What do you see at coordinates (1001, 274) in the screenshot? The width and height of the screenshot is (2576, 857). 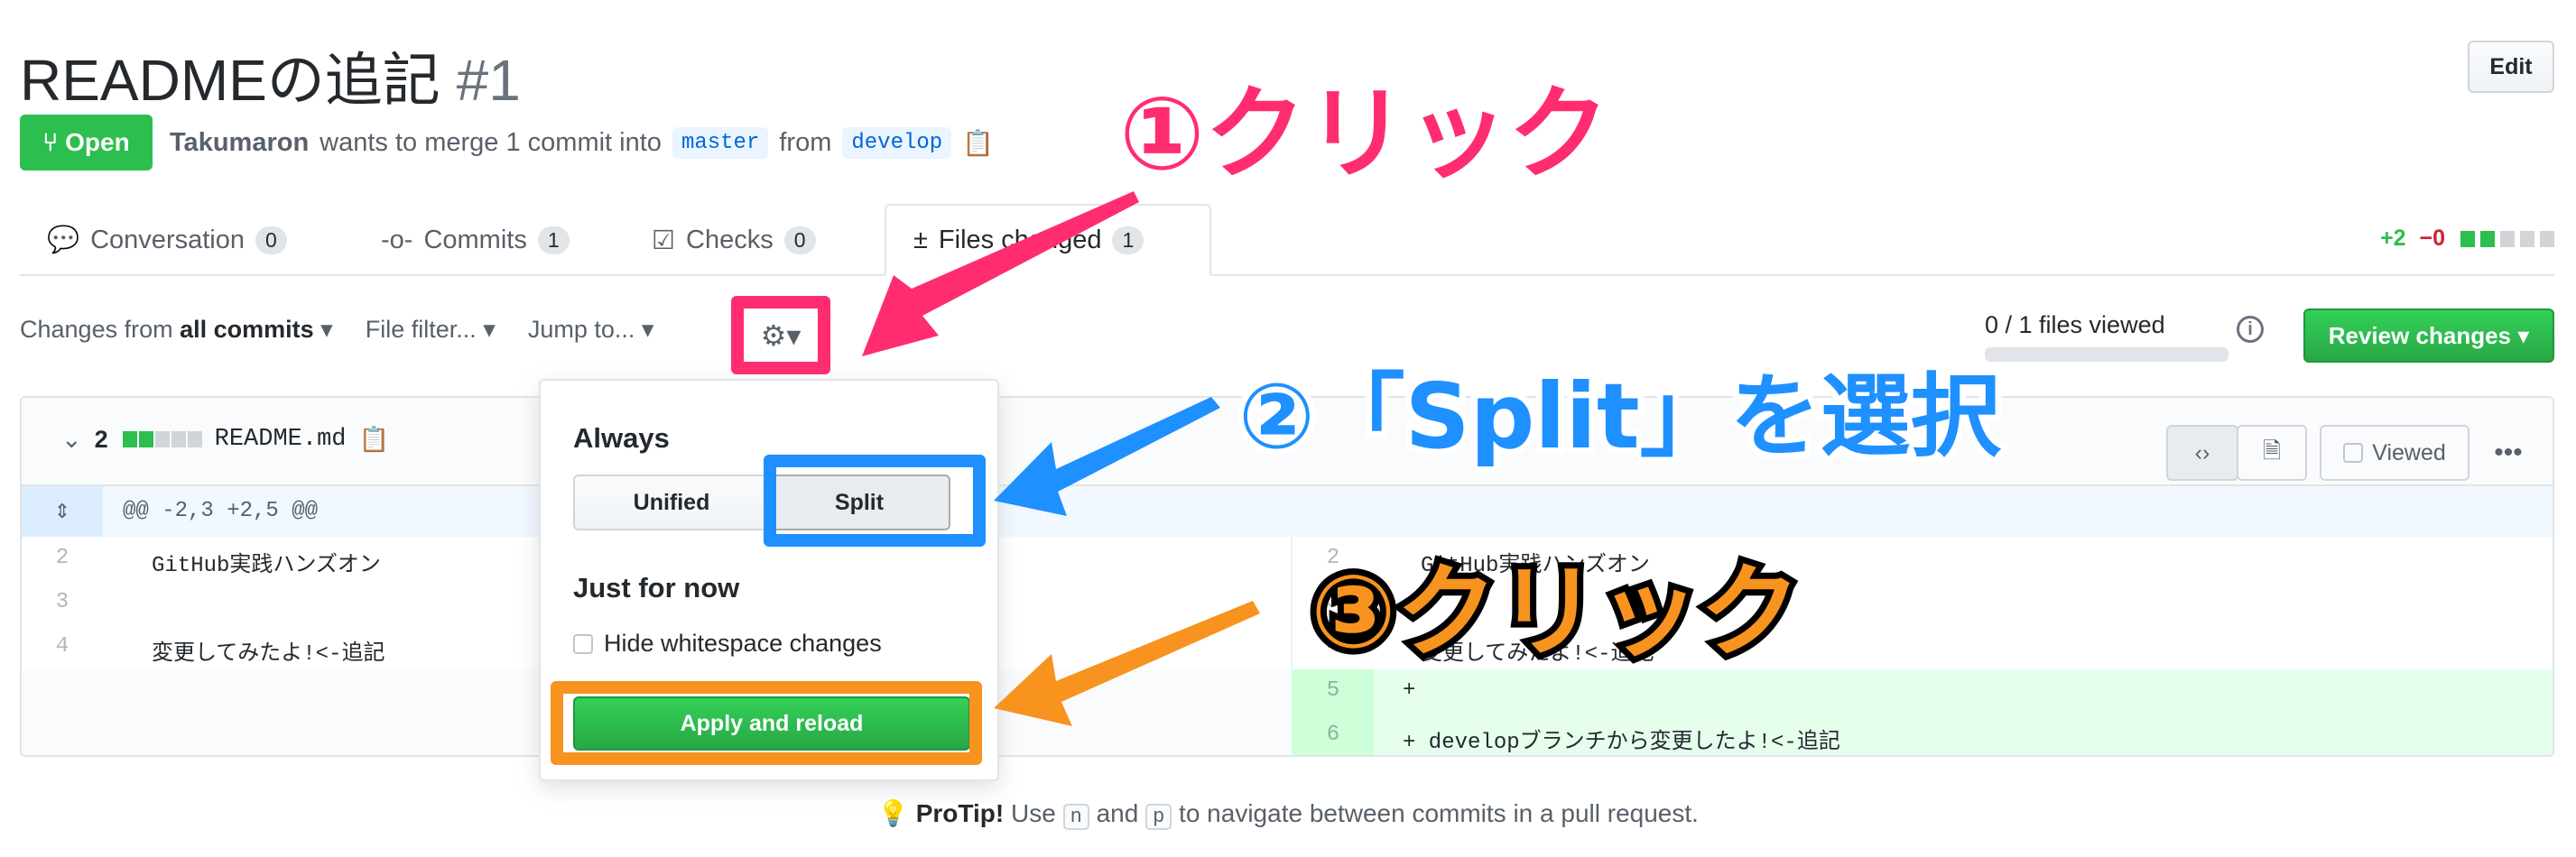 I see `pink-arrow` at bounding box center [1001, 274].